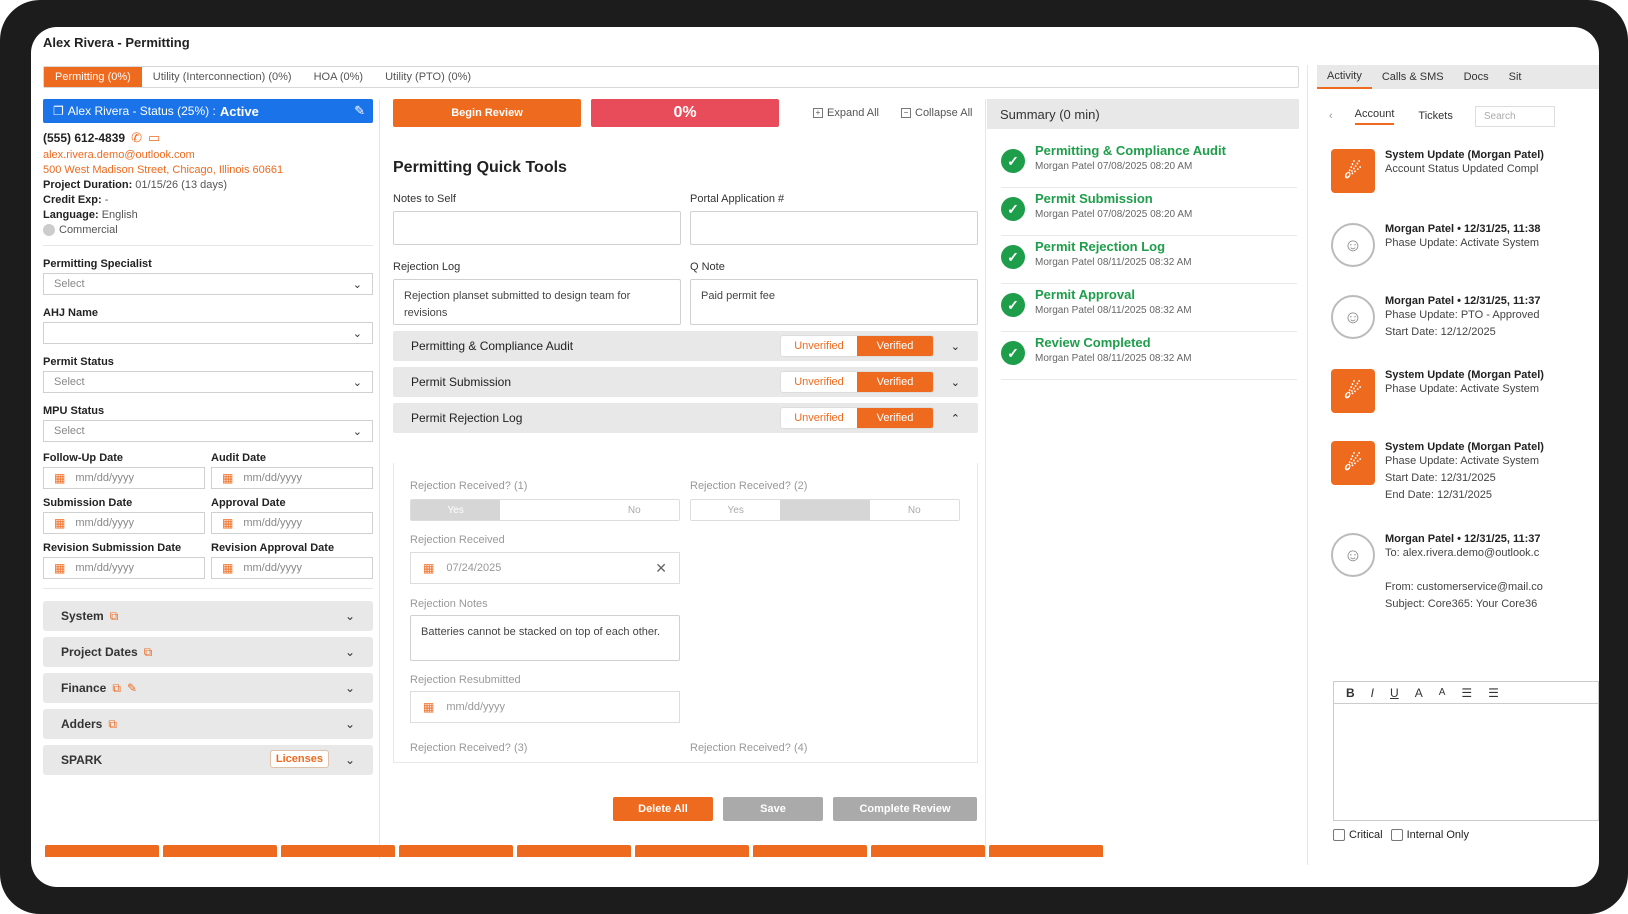 The width and height of the screenshot is (1628, 914). Describe the element at coordinates (1515, 77) in the screenshot. I see `tab-site: Sit` at that location.